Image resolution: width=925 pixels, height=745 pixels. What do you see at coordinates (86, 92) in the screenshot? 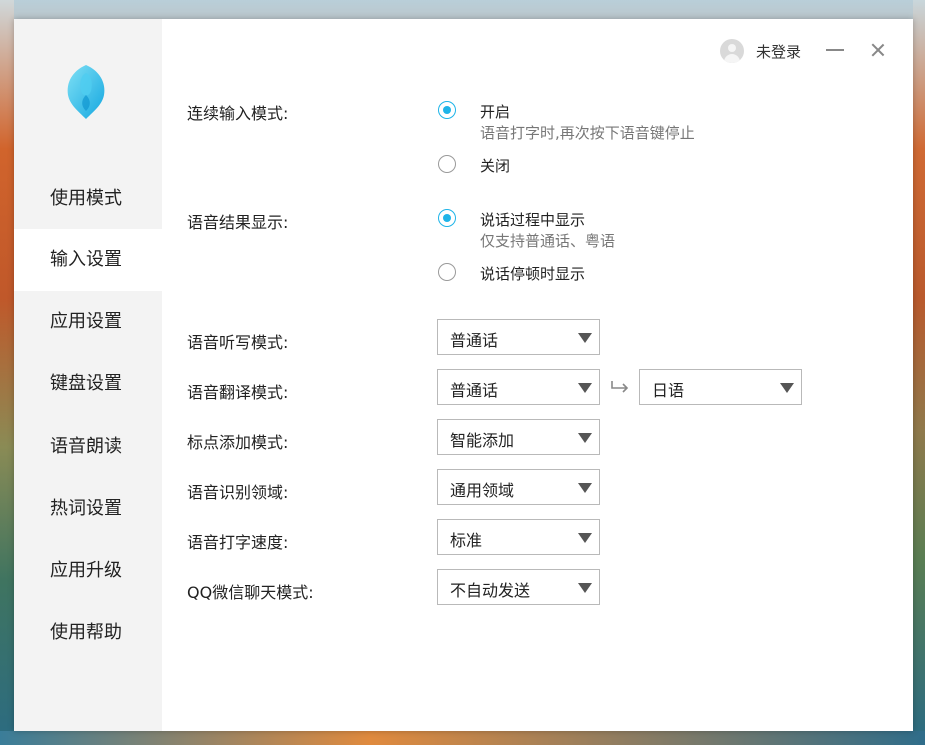
I see `app-logo-icon` at bounding box center [86, 92].